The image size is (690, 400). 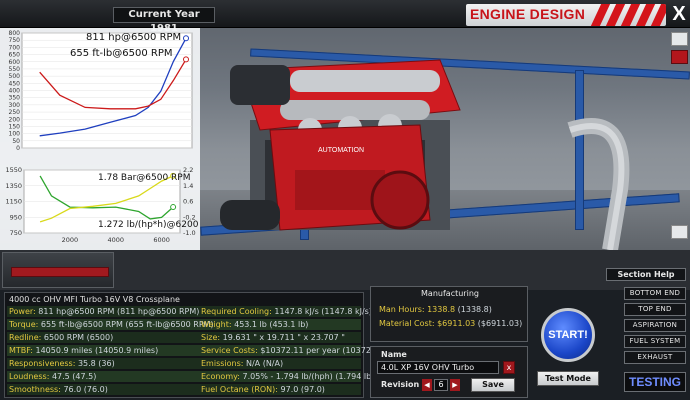 I want to click on stat-label: Loudness:, so click(x=30, y=376).